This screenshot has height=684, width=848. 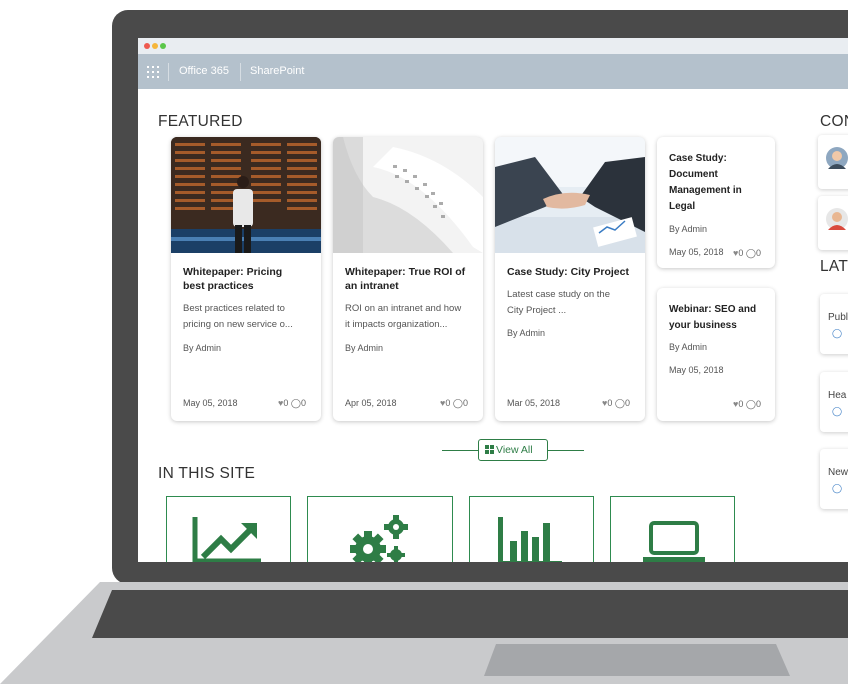 What do you see at coordinates (834, 402) in the screenshot?
I see `latest-item: Hea ◯` at bounding box center [834, 402].